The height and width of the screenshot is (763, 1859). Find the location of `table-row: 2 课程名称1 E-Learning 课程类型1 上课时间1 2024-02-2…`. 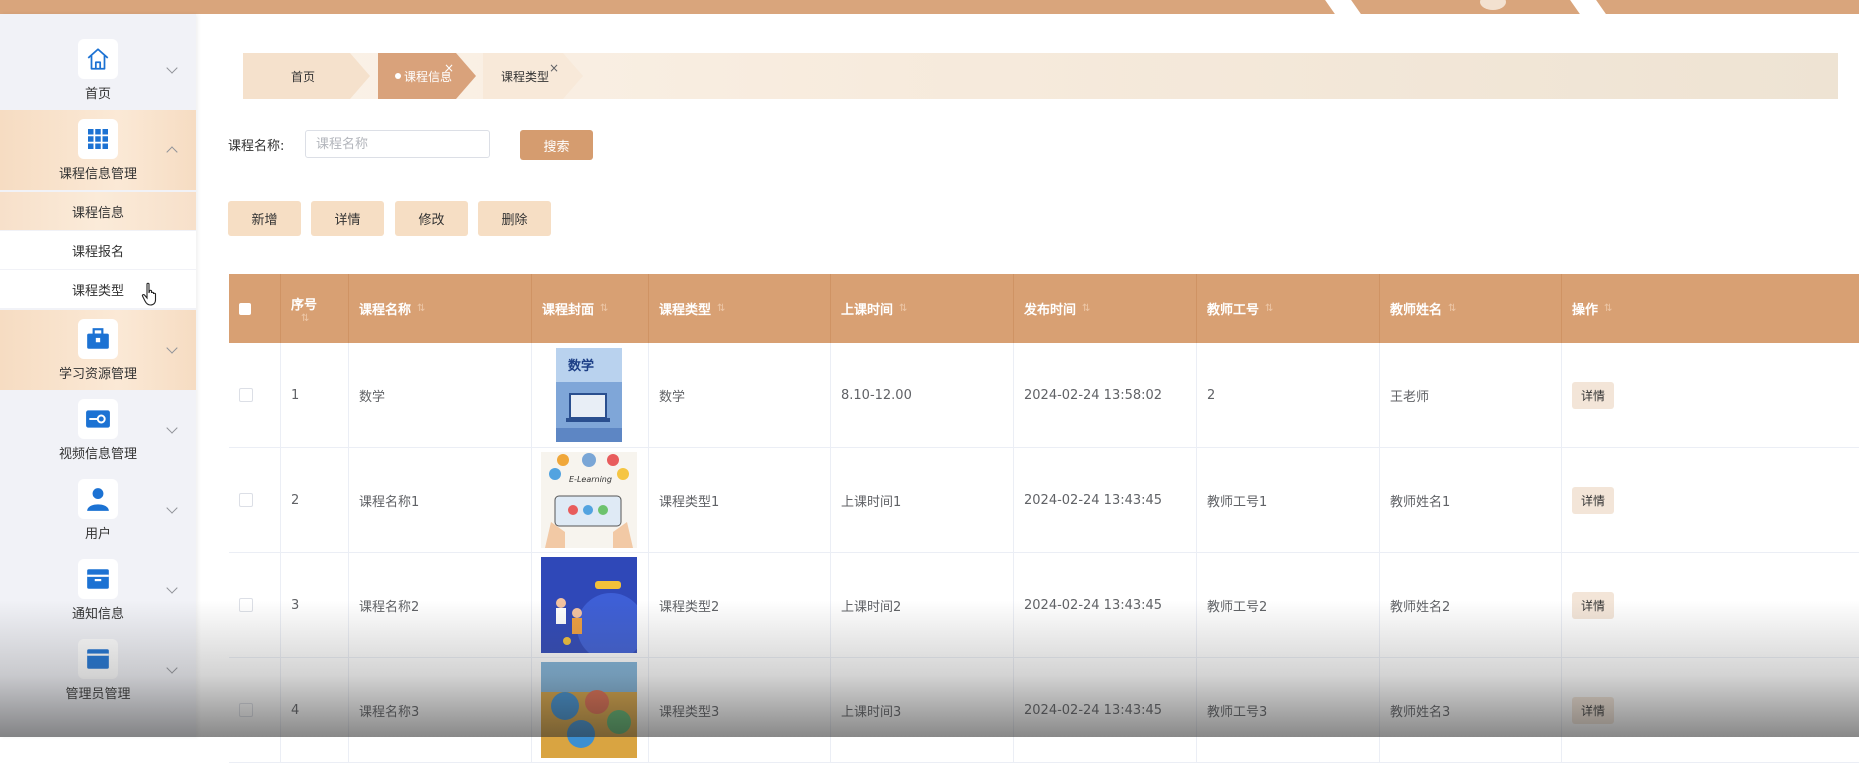

table-row: 2 课程名称1 E-Learning 课程类型1 上课时间1 2024-02-2… is located at coordinates (1044, 500).